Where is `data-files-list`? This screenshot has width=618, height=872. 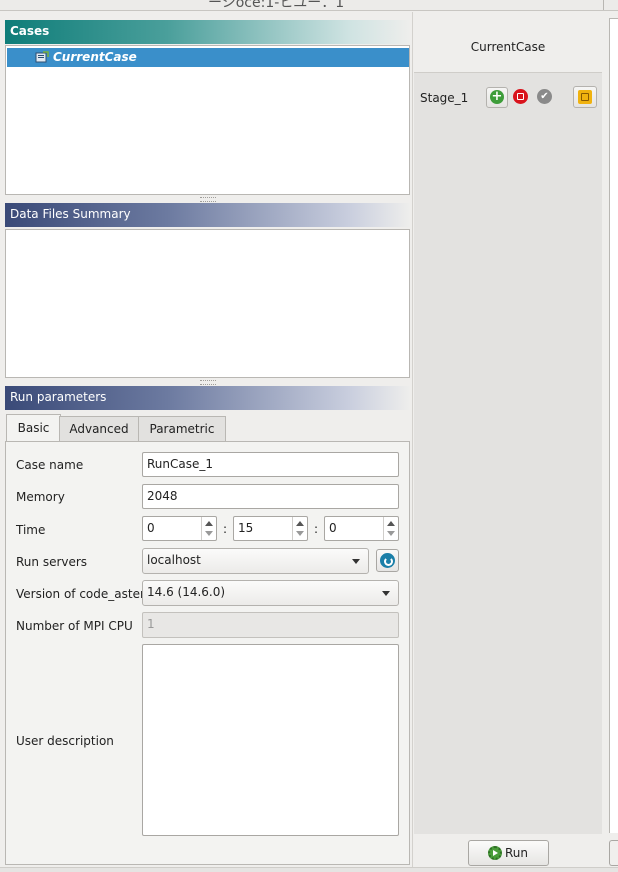
data-files-list is located at coordinates (207, 303).